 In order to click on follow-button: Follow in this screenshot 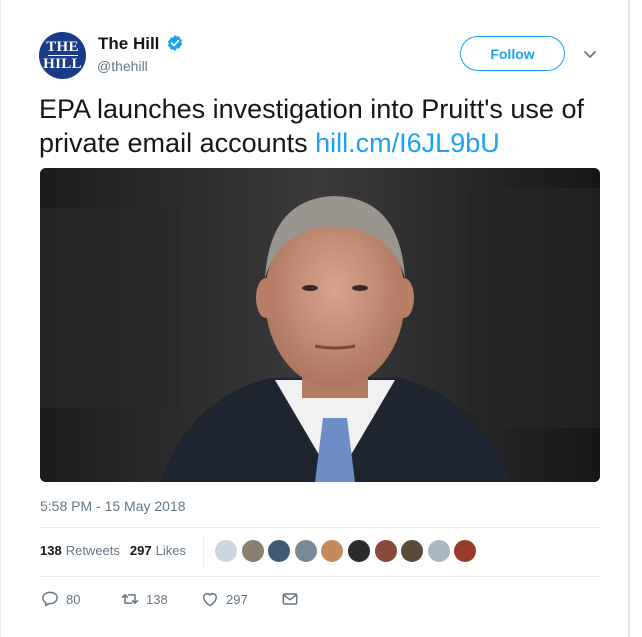, I will do `click(512, 53)`.